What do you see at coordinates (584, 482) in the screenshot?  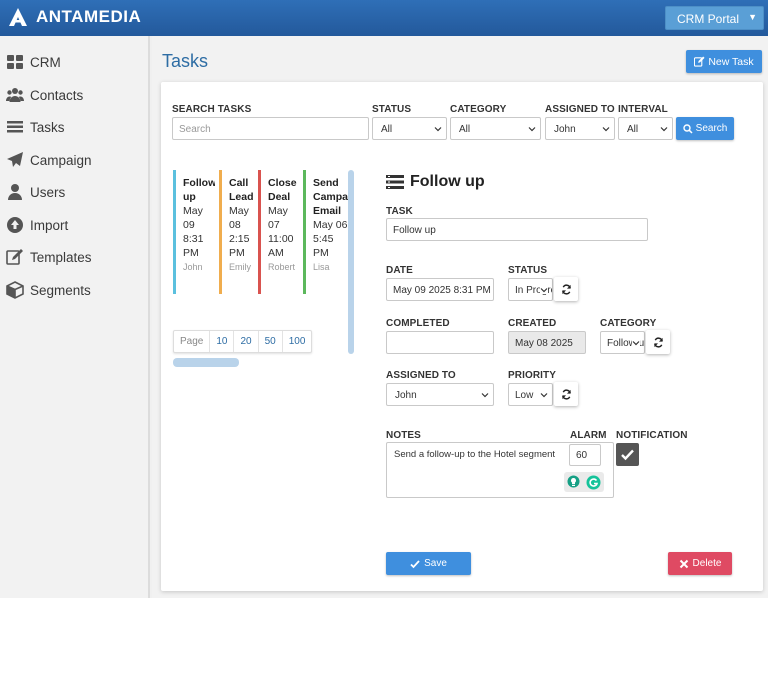 I see `writing-assistant-icons` at bounding box center [584, 482].